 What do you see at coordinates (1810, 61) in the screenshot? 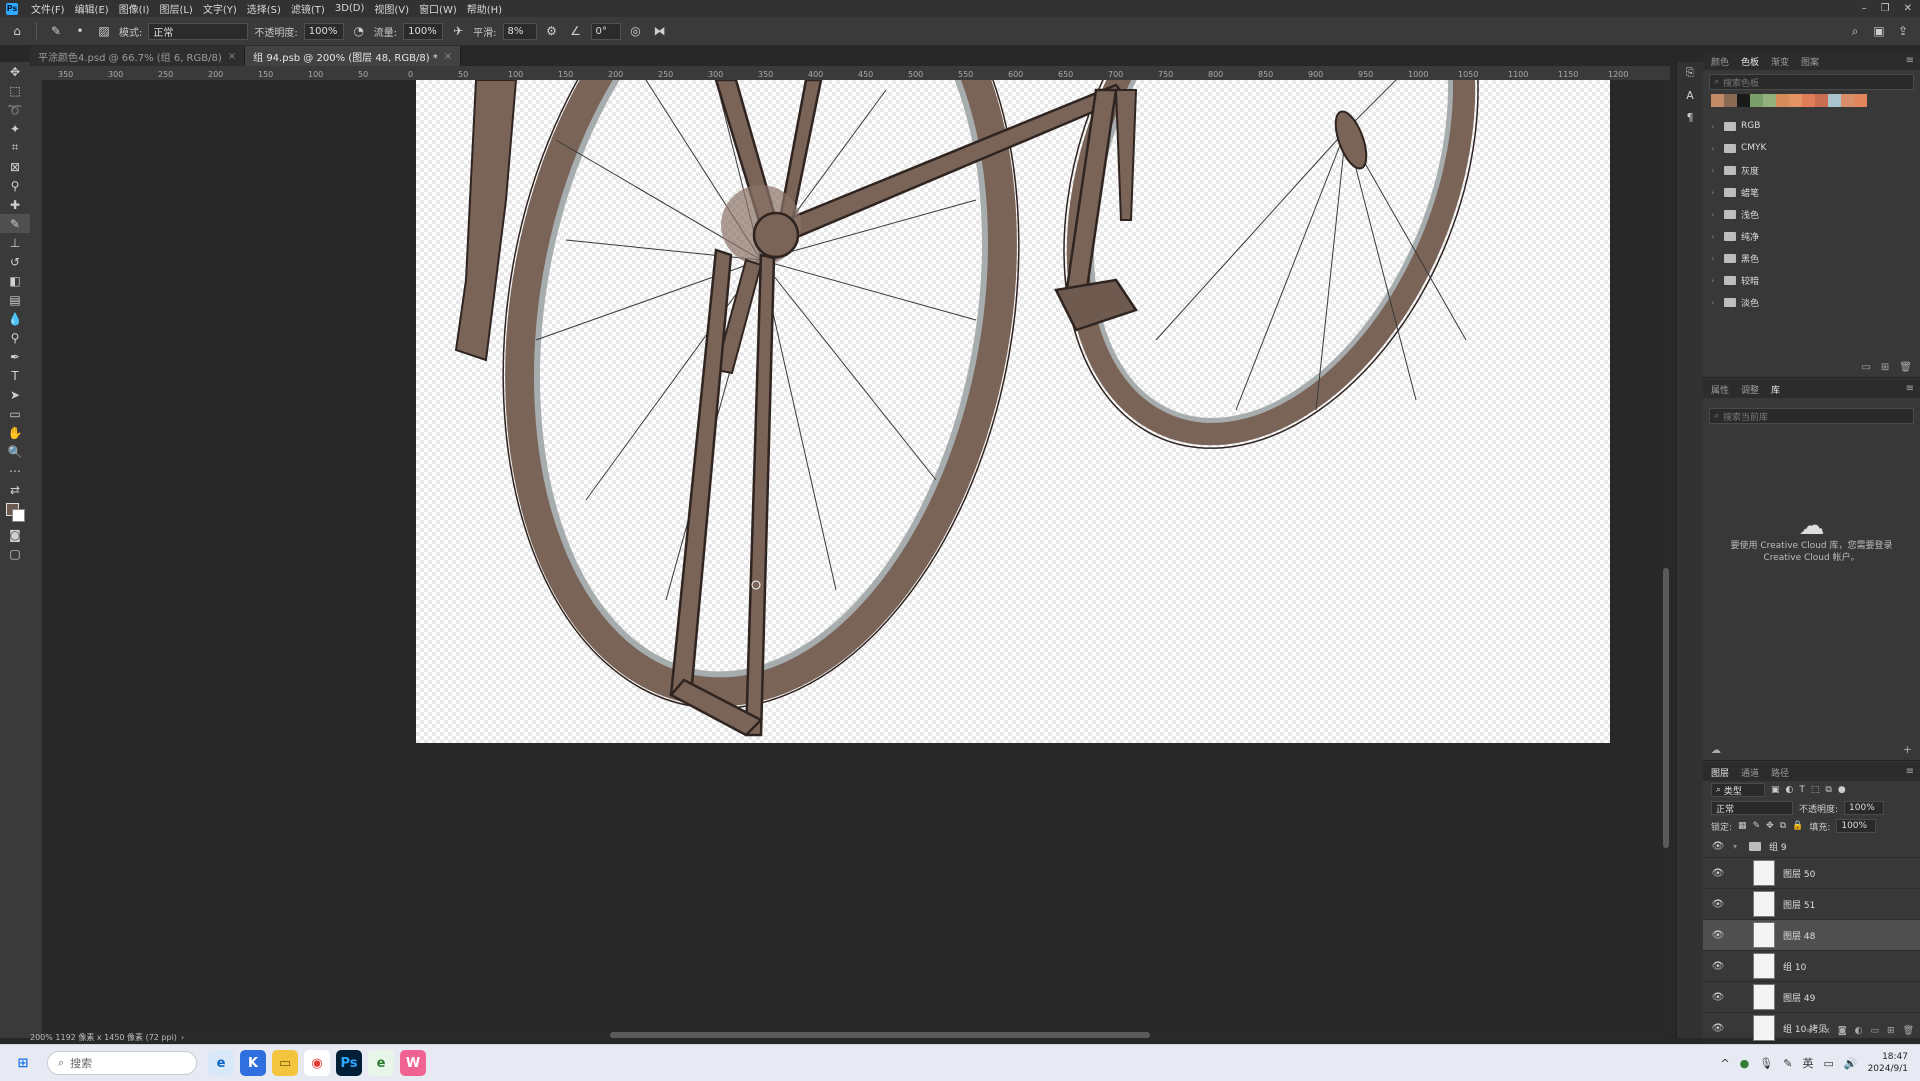
I see `tab-patterns: 图案` at bounding box center [1810, 61].